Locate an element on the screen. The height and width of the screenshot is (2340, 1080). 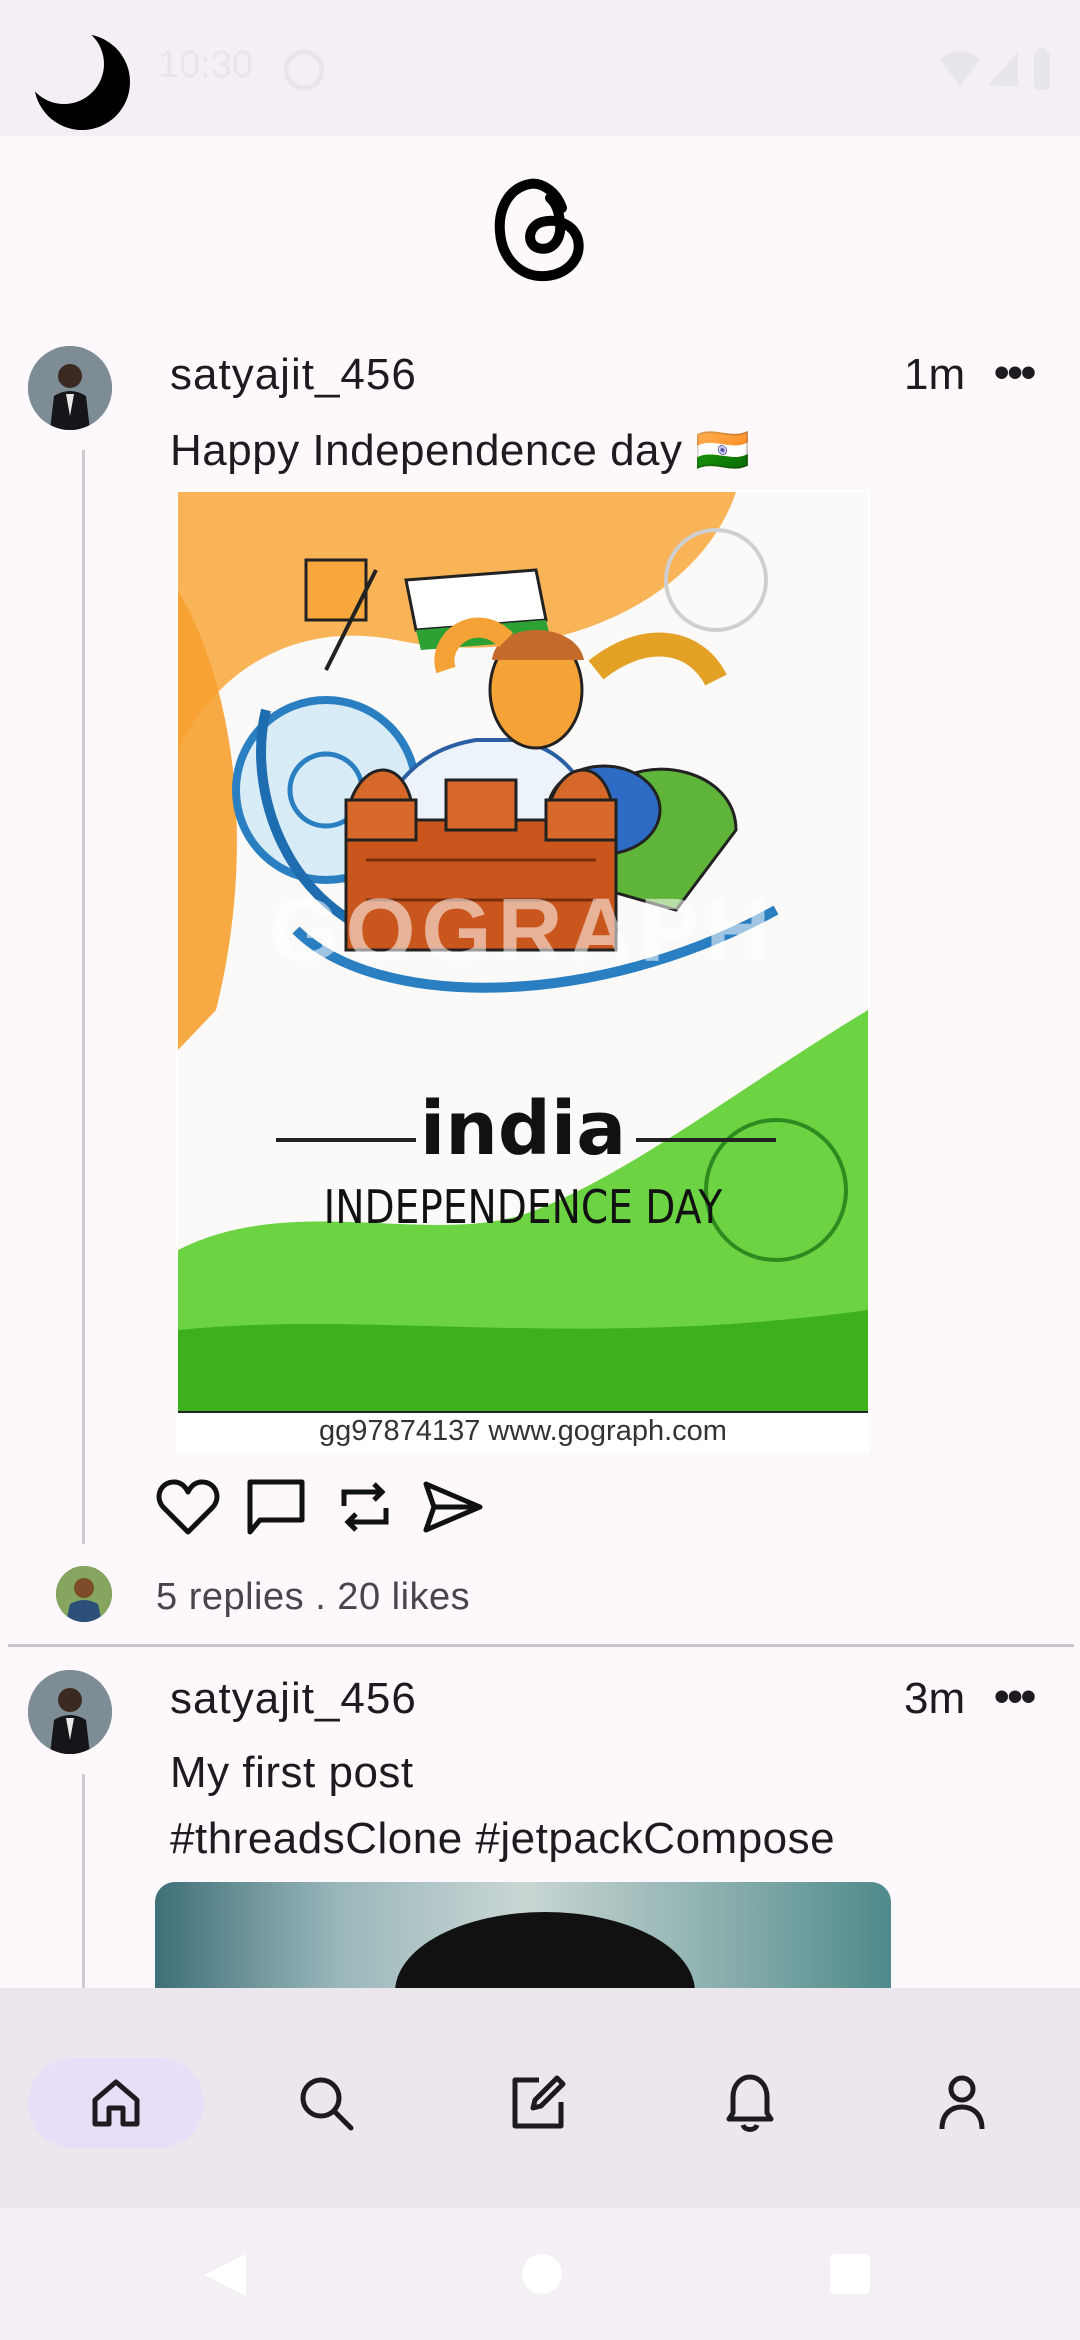
post-time: 1m is located at coordinates (935, 374).